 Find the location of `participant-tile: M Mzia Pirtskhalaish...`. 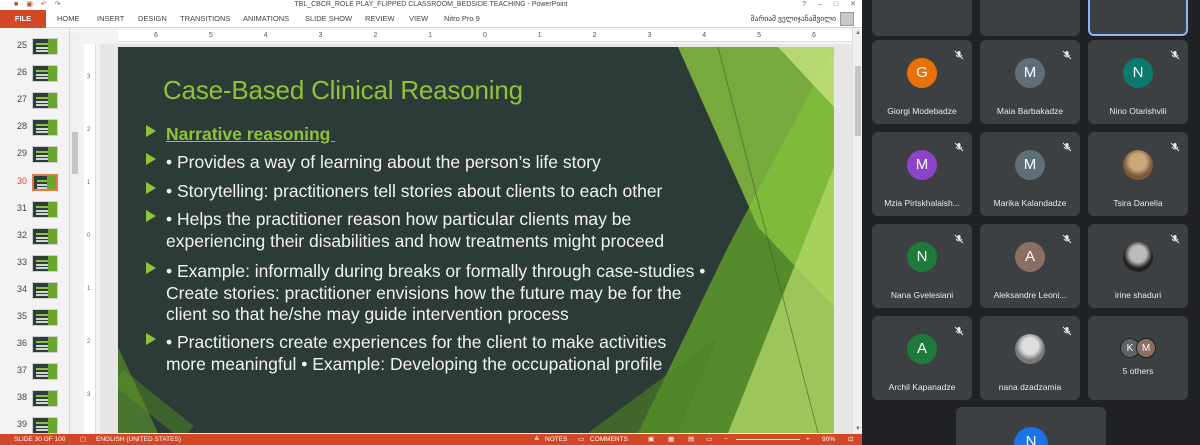

participant-tile: M Mzia Pirtskhalaish... is located at coordinates (922, 174).